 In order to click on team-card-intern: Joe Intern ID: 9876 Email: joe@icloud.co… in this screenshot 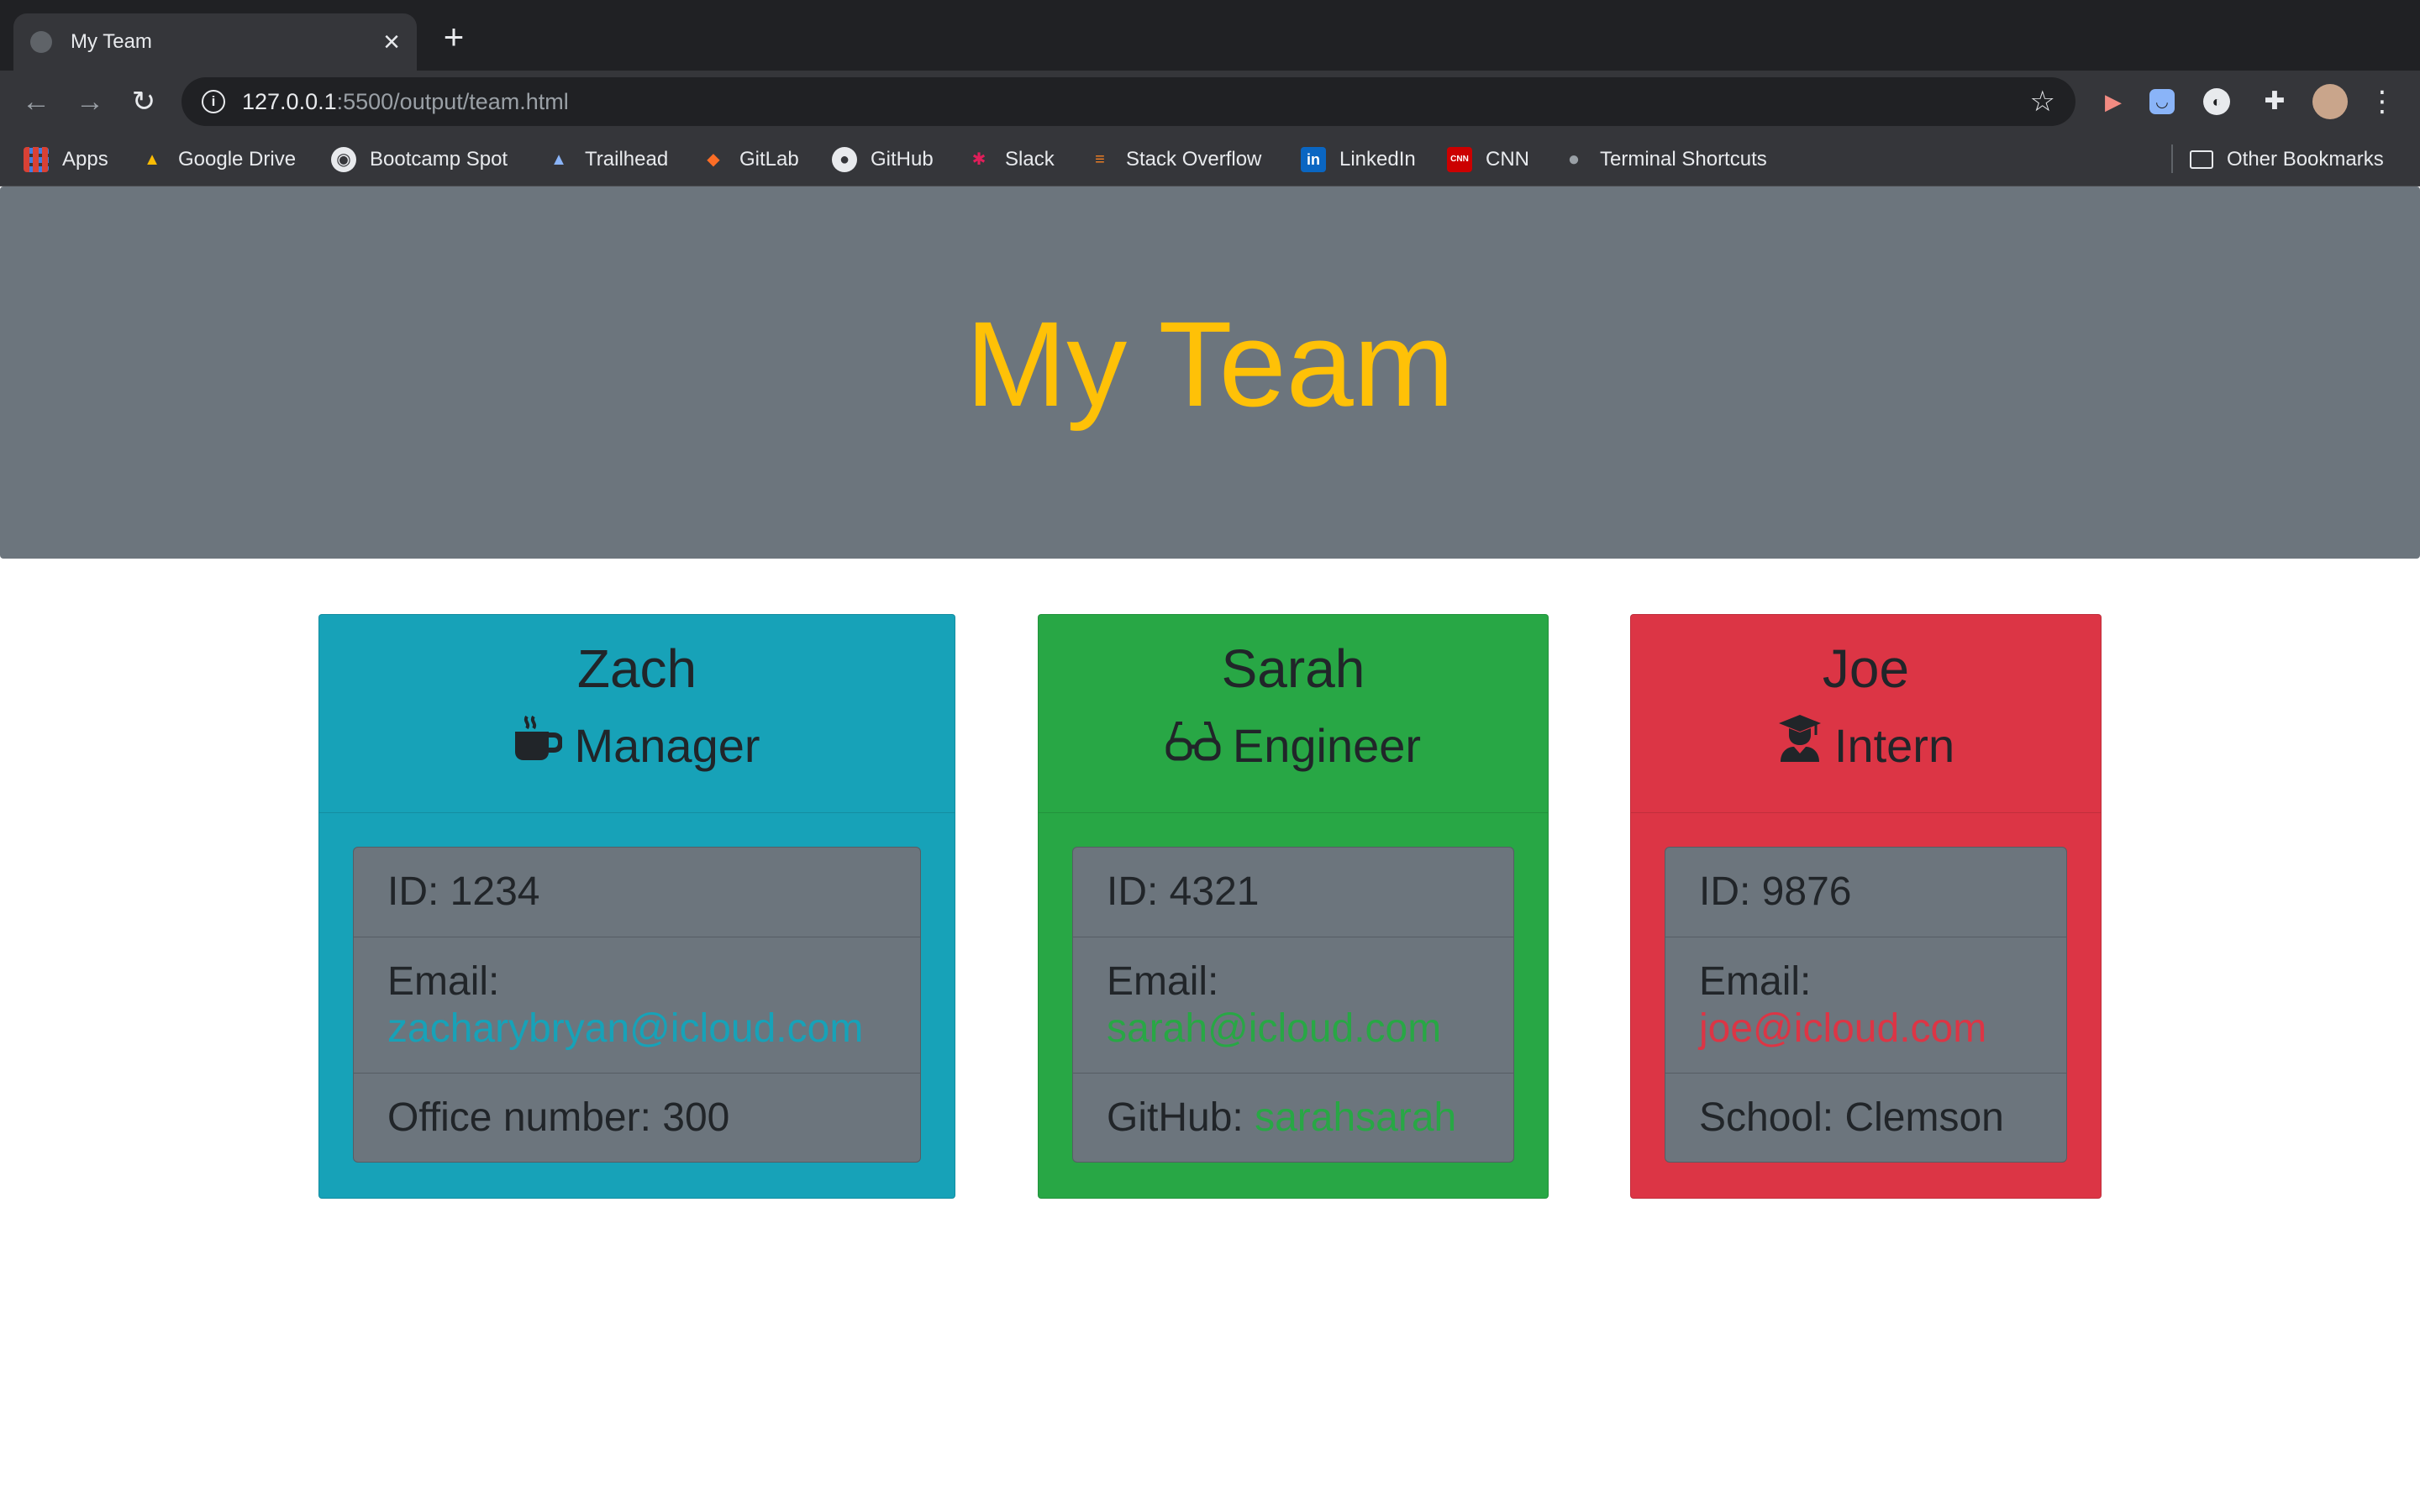, I will do `click(1866, 906)`.